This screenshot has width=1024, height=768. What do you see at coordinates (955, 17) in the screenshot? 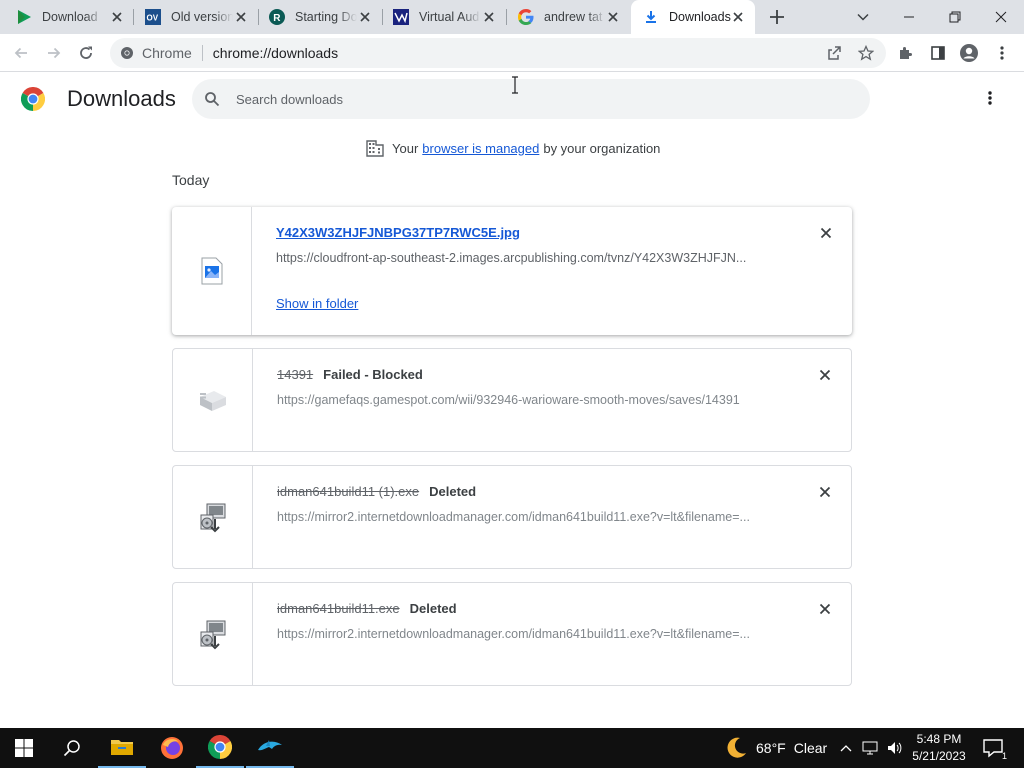
I see `restore-button` at bounding box center [955, 17].